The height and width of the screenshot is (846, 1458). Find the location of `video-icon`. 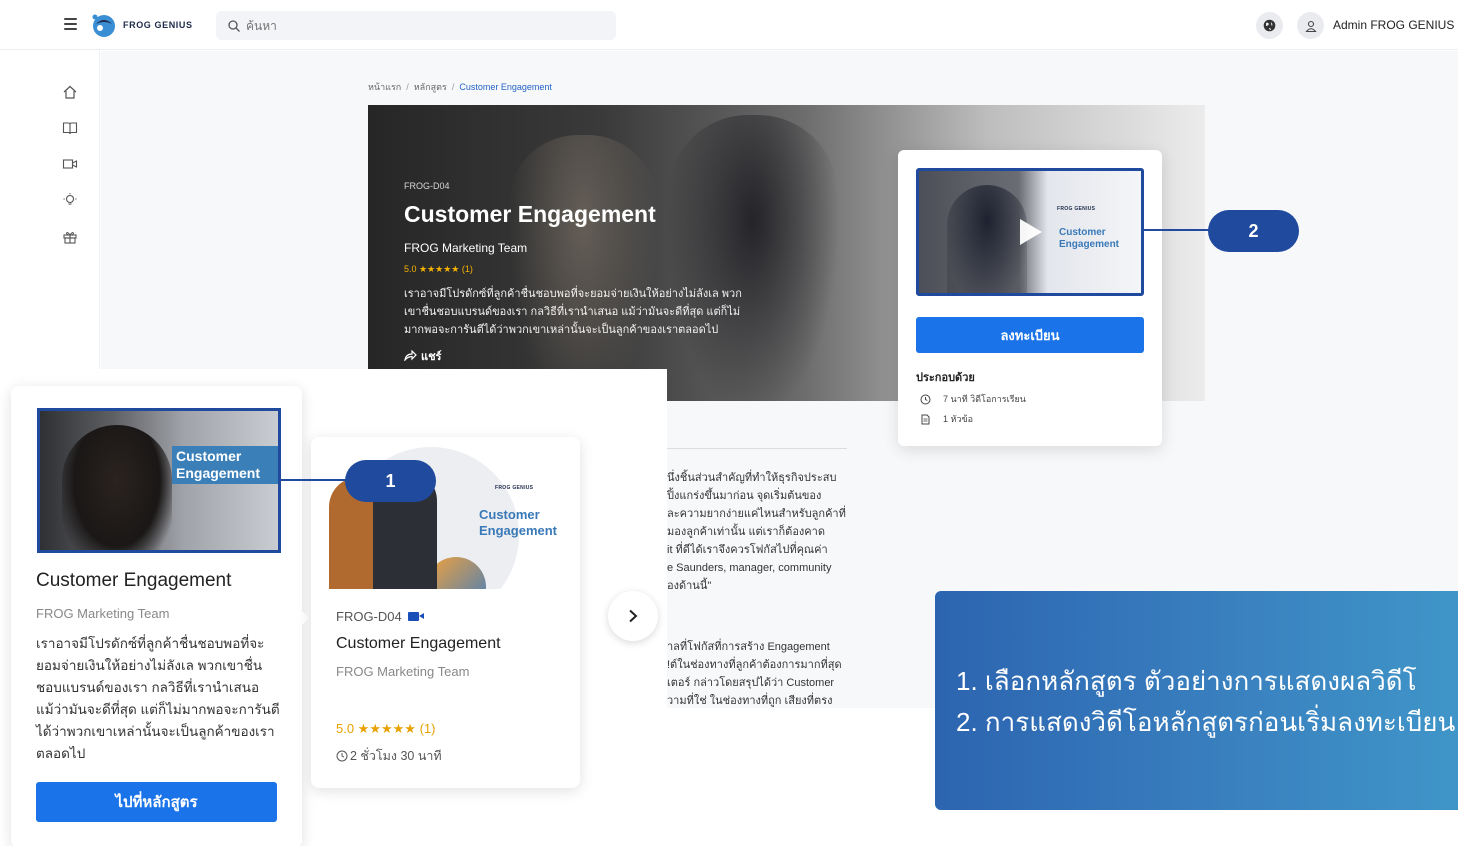

video-icon is located at coordinates (70, 164).